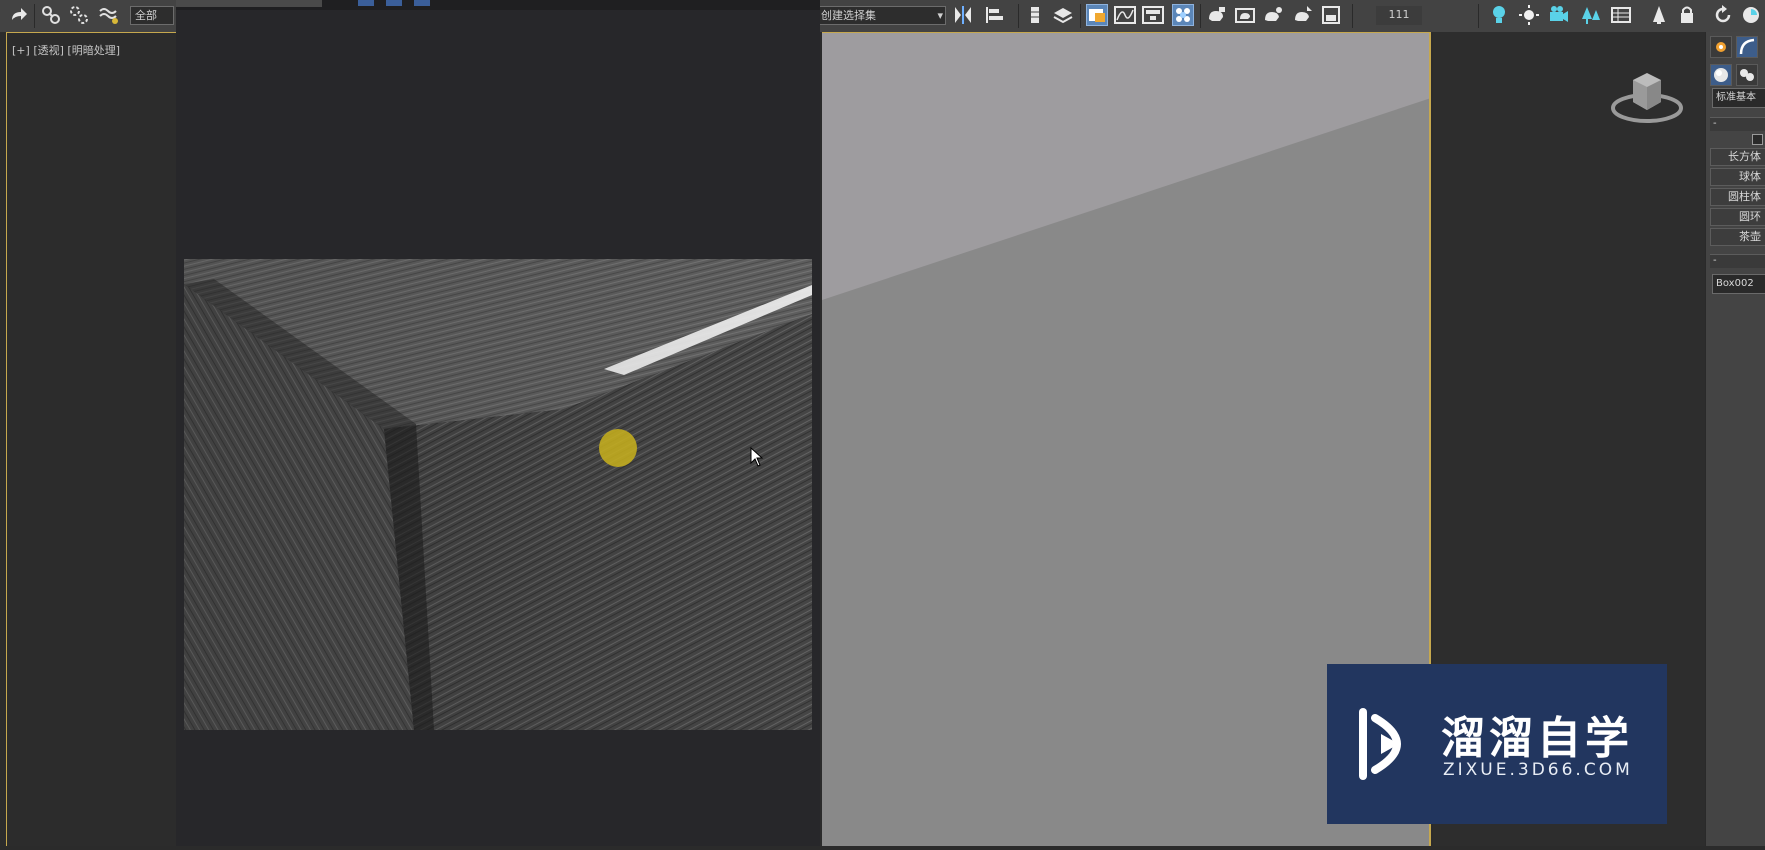 Image resolution: width=1765 pixels, height=850 pixels. I want to click on spinner-field: 111, so click(1399, 15).